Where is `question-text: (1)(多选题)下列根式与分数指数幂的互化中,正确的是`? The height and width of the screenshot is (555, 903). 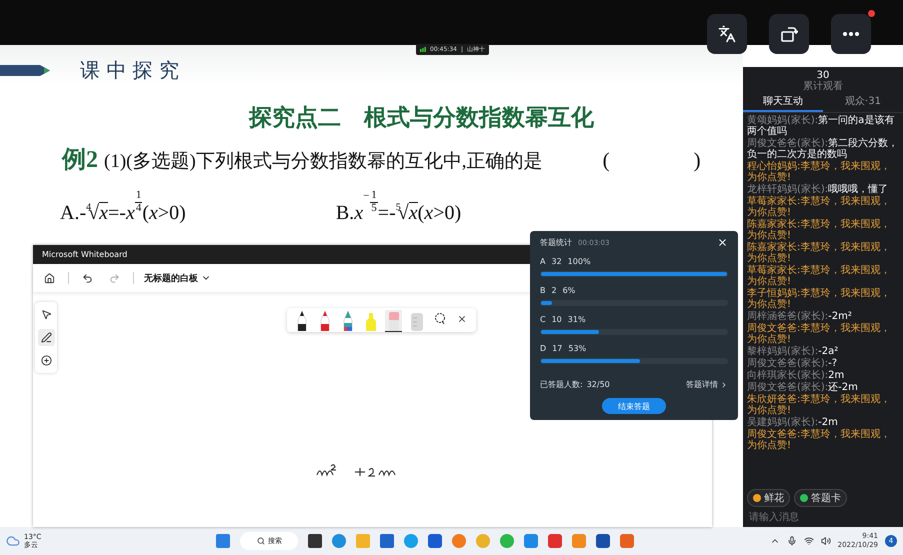 question-text: (1)(多选题)下列根式与分数指数幂的互化中,正确的是 is located at coordinates (323, 162).